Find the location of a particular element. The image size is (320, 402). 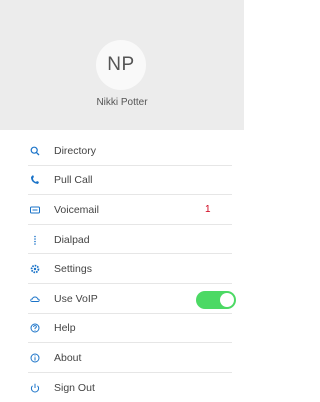

use-voip-toggle is located at coordinates (216, 299).